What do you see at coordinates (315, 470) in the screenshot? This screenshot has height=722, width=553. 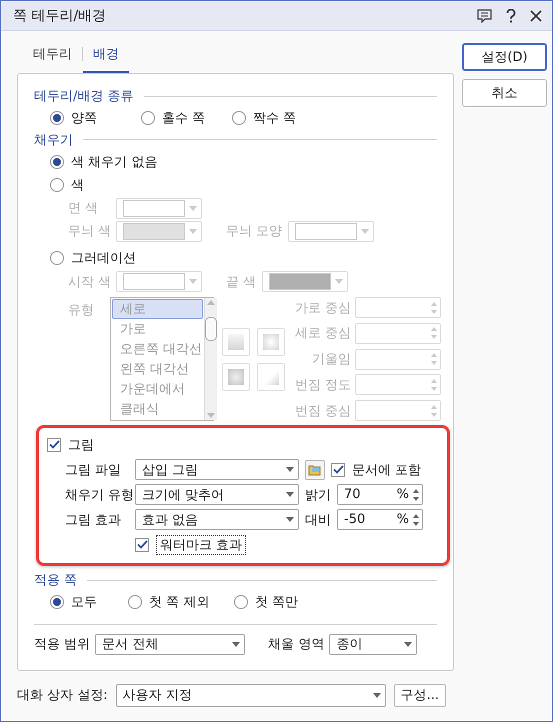 I see `folder-icon` at bounding box center [315, 470].